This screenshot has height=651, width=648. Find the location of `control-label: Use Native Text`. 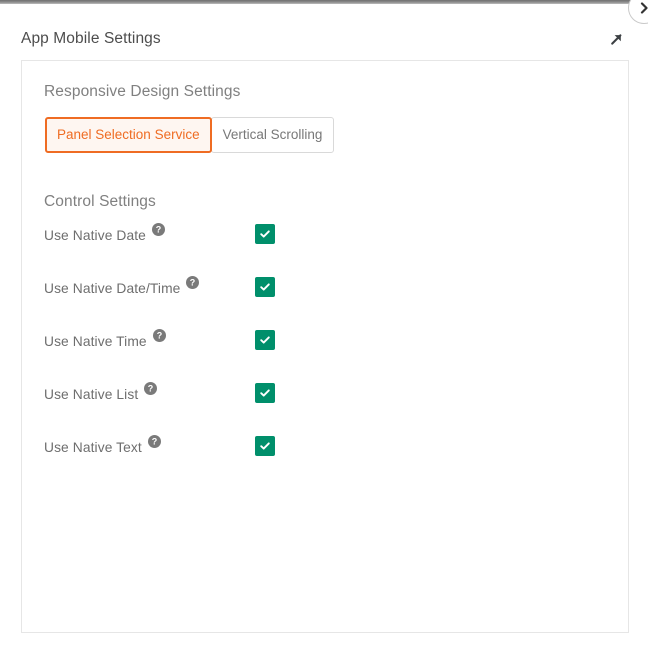

control-label: Use Native Text is located at coordinates (93, 447).